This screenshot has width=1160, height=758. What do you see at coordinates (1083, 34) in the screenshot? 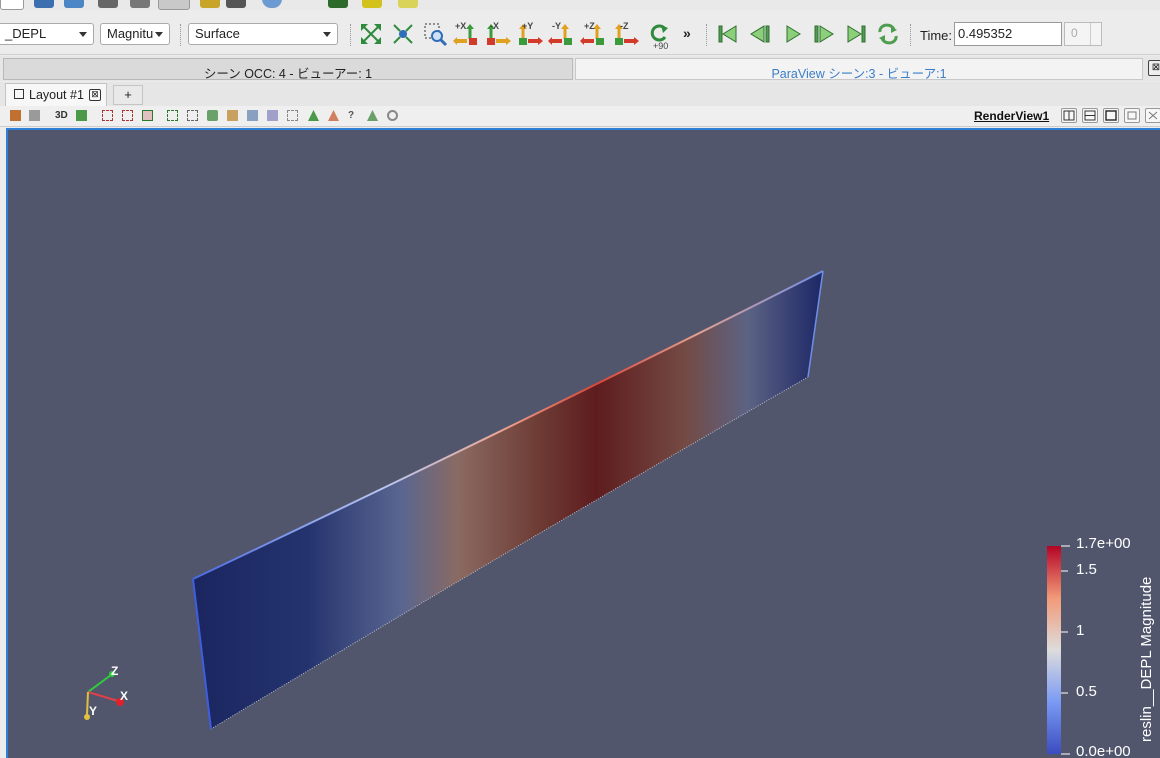
I see `time-index-spinbox: 0` at bounding box center [1083, 34].